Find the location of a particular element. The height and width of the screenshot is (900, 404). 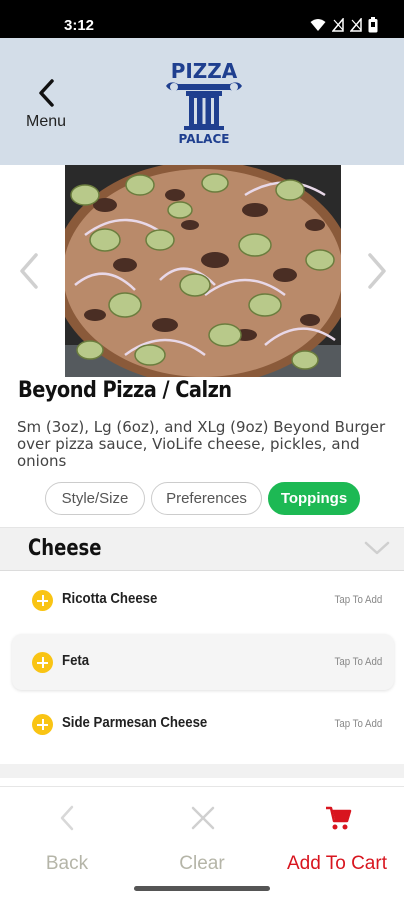

back-label: Back is located at coordinates (67, 863).